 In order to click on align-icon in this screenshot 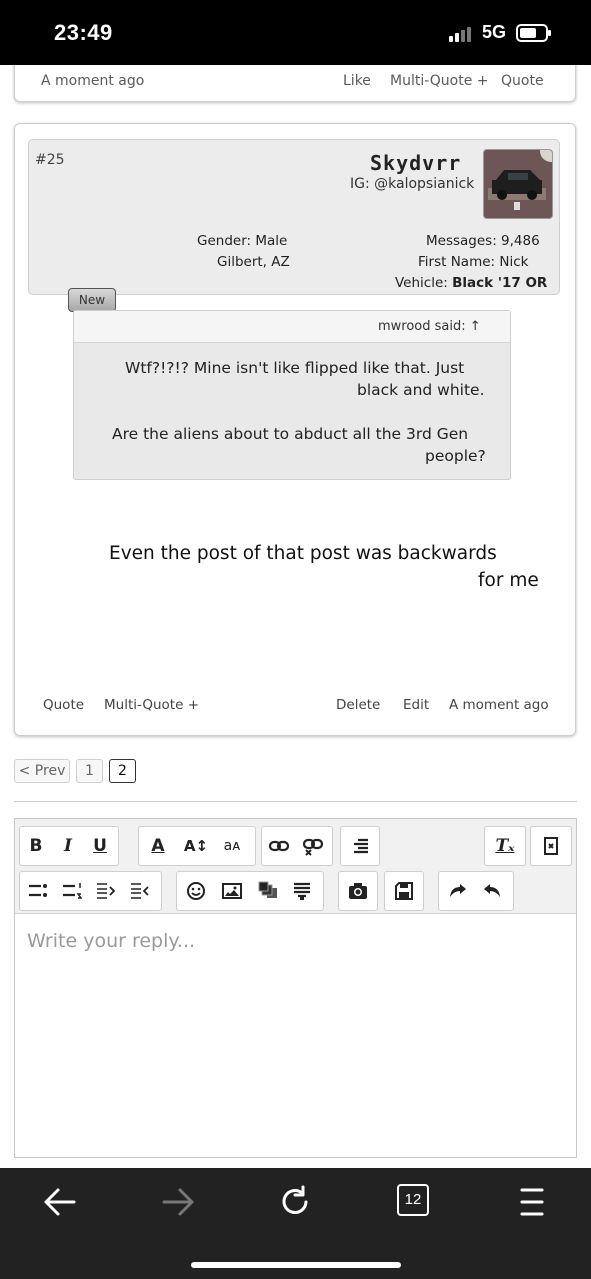, I will do `click(360, 846)`.